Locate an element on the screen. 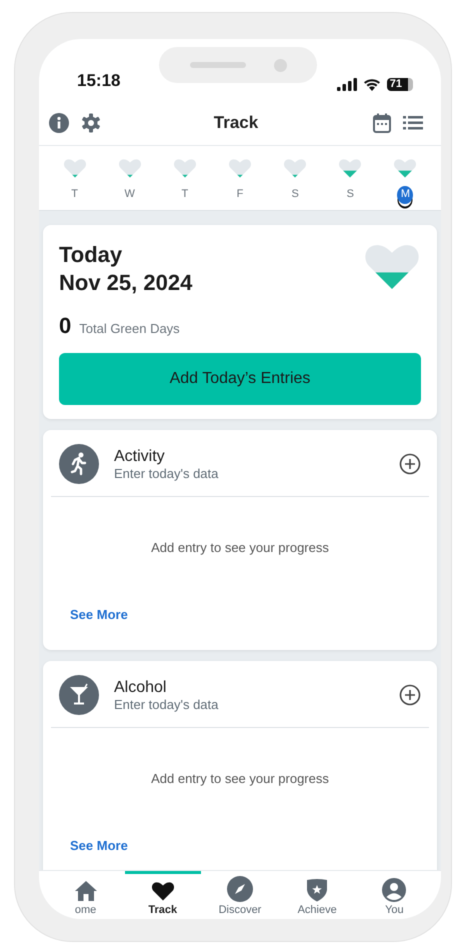 The width and height of the screenshot is (464, 944). tab-item: Discover is located at coordinates (240, 895).